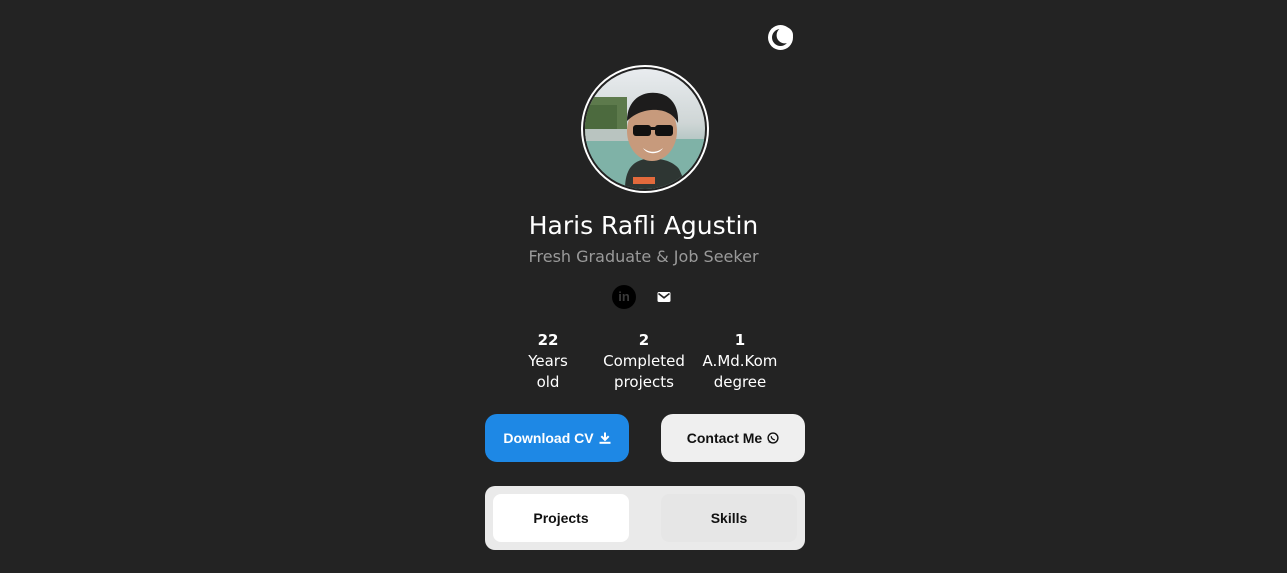 Image resolution: width=1287 pixels, height=573 pixels. What do you see at coordinates (605, 438) in the screenshot?
I see `download-icon` at bounding box center [605, 438].